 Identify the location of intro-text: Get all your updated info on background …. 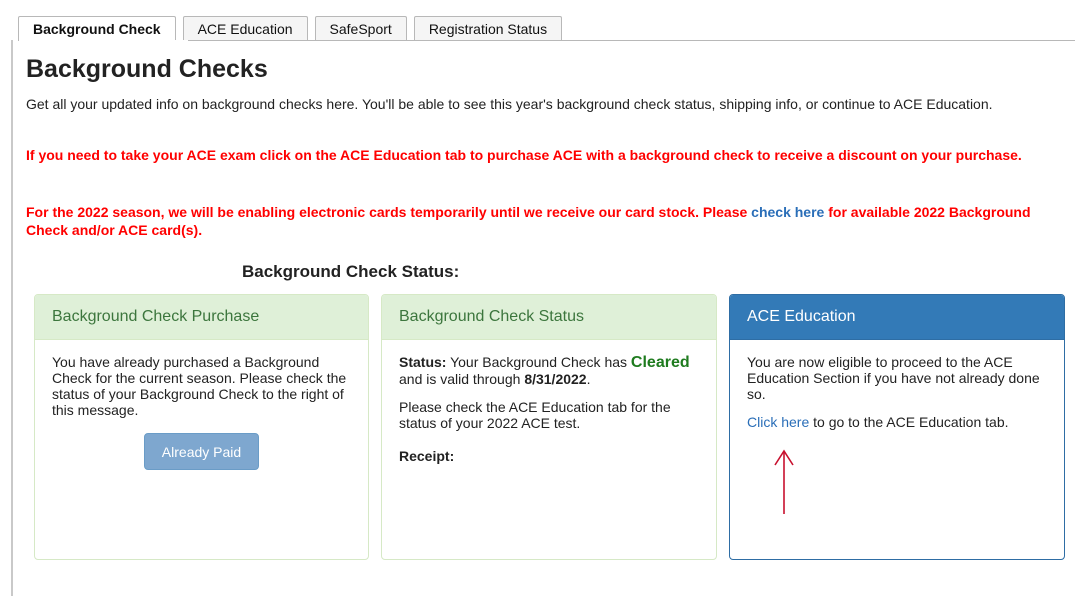
(509, 104).